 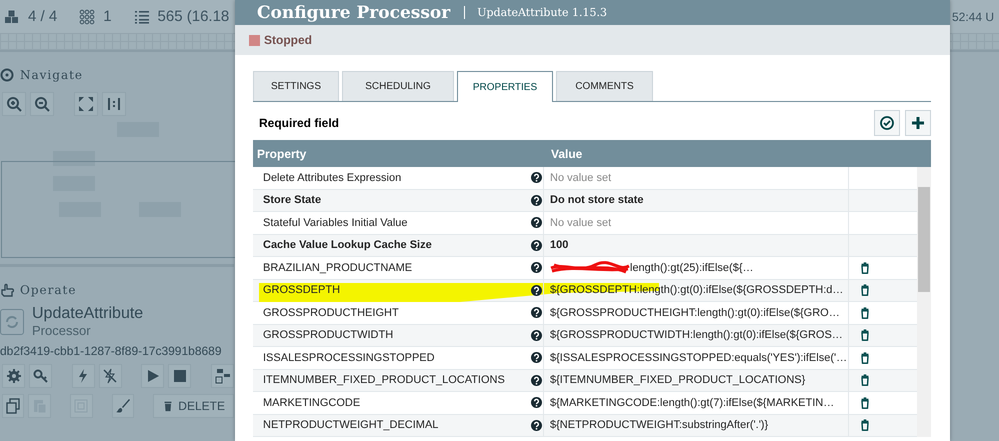 I want to click on processor-icon, so click(x=12, y=321).